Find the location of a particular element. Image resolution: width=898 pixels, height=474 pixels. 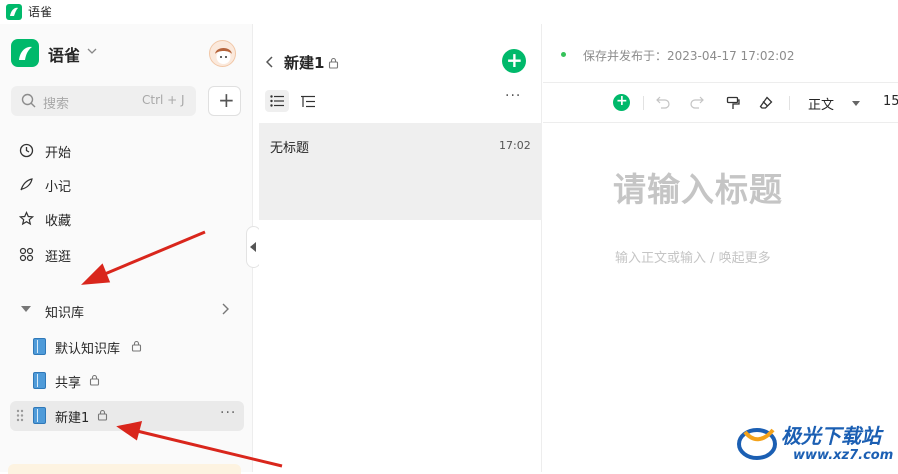

knowledge-base-item: 共享 is located at coordinates (127, 381).